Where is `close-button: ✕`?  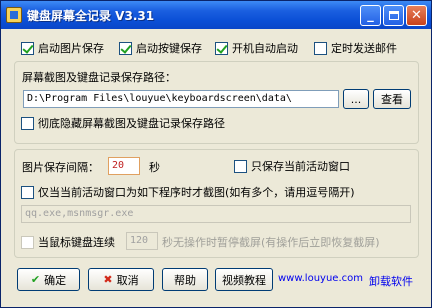
close-button: ✕ is located at coordinates (416, 15).